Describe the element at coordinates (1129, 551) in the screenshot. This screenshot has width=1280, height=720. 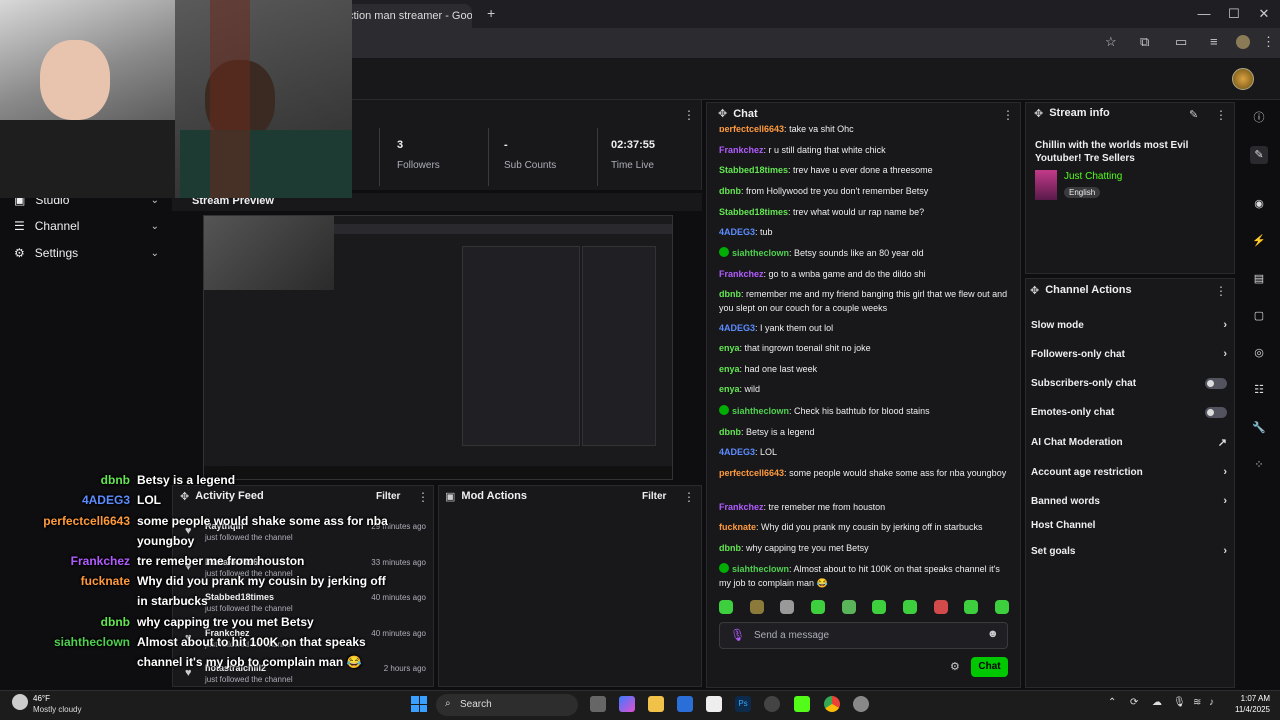
I see `channel-action-item: Set goals ›` at that location.